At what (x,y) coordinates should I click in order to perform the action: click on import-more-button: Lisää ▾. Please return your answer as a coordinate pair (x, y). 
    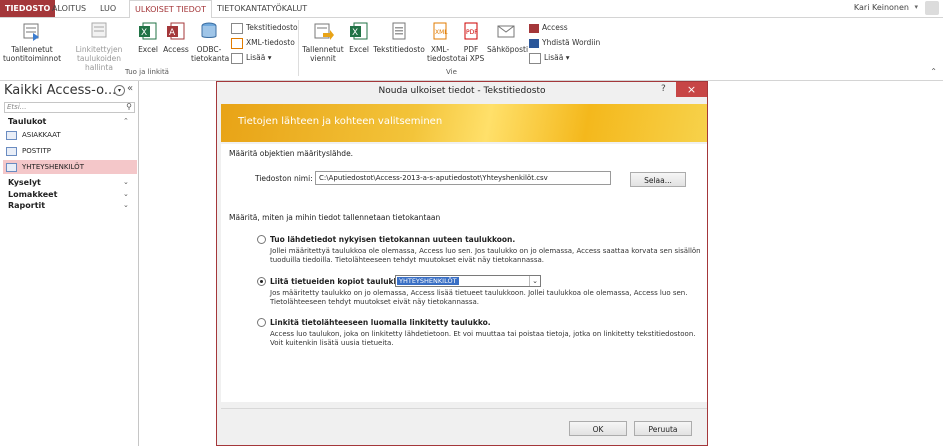
    Looking at the image, I should click on (251, 58).